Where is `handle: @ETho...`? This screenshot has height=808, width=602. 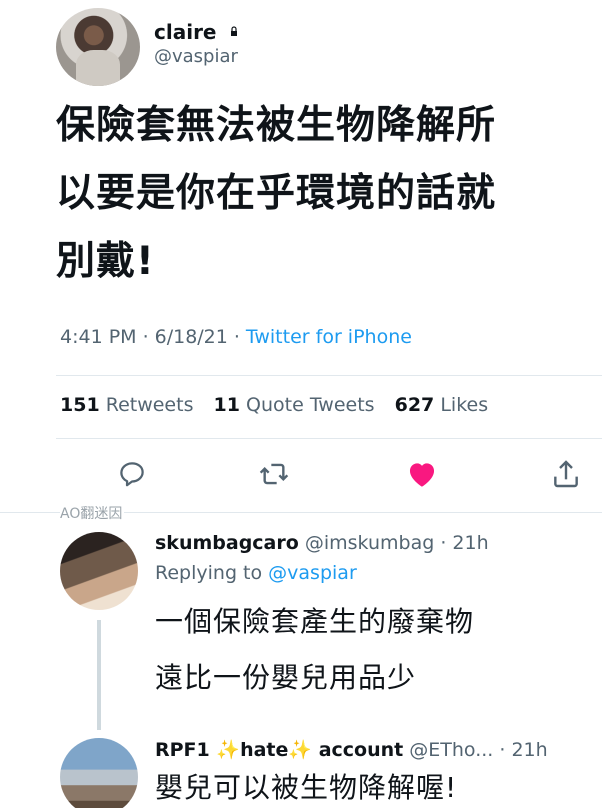
handle: @ETho... is located at coordinates (451, 750).